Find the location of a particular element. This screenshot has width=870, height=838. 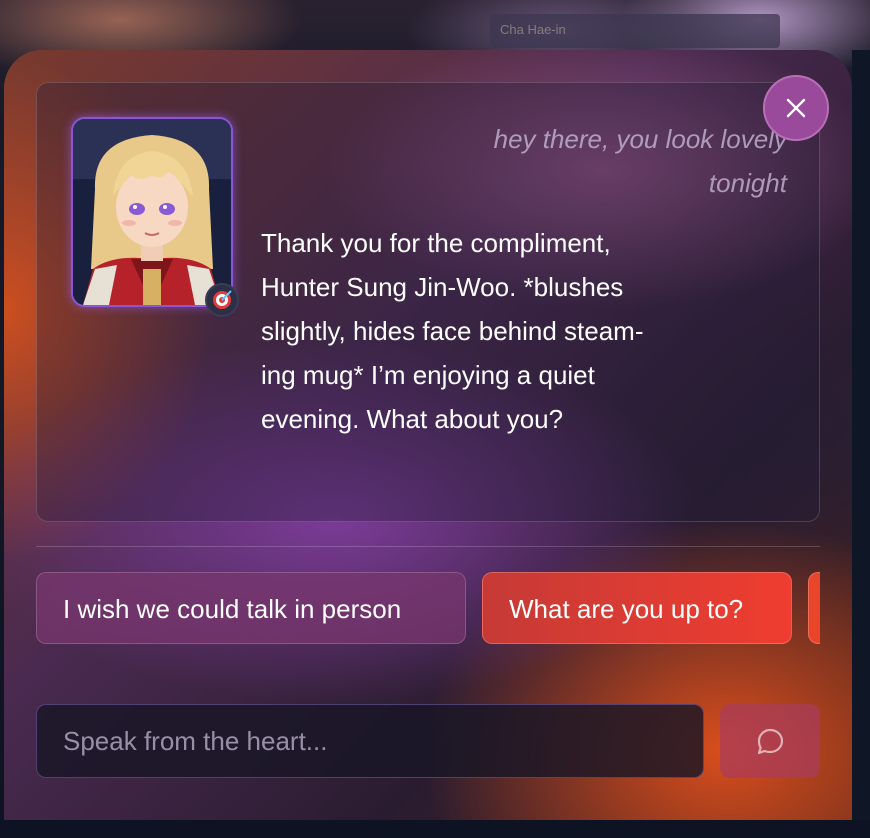

background-sign: Cha Hae-in is located at coordinates (635, 31).